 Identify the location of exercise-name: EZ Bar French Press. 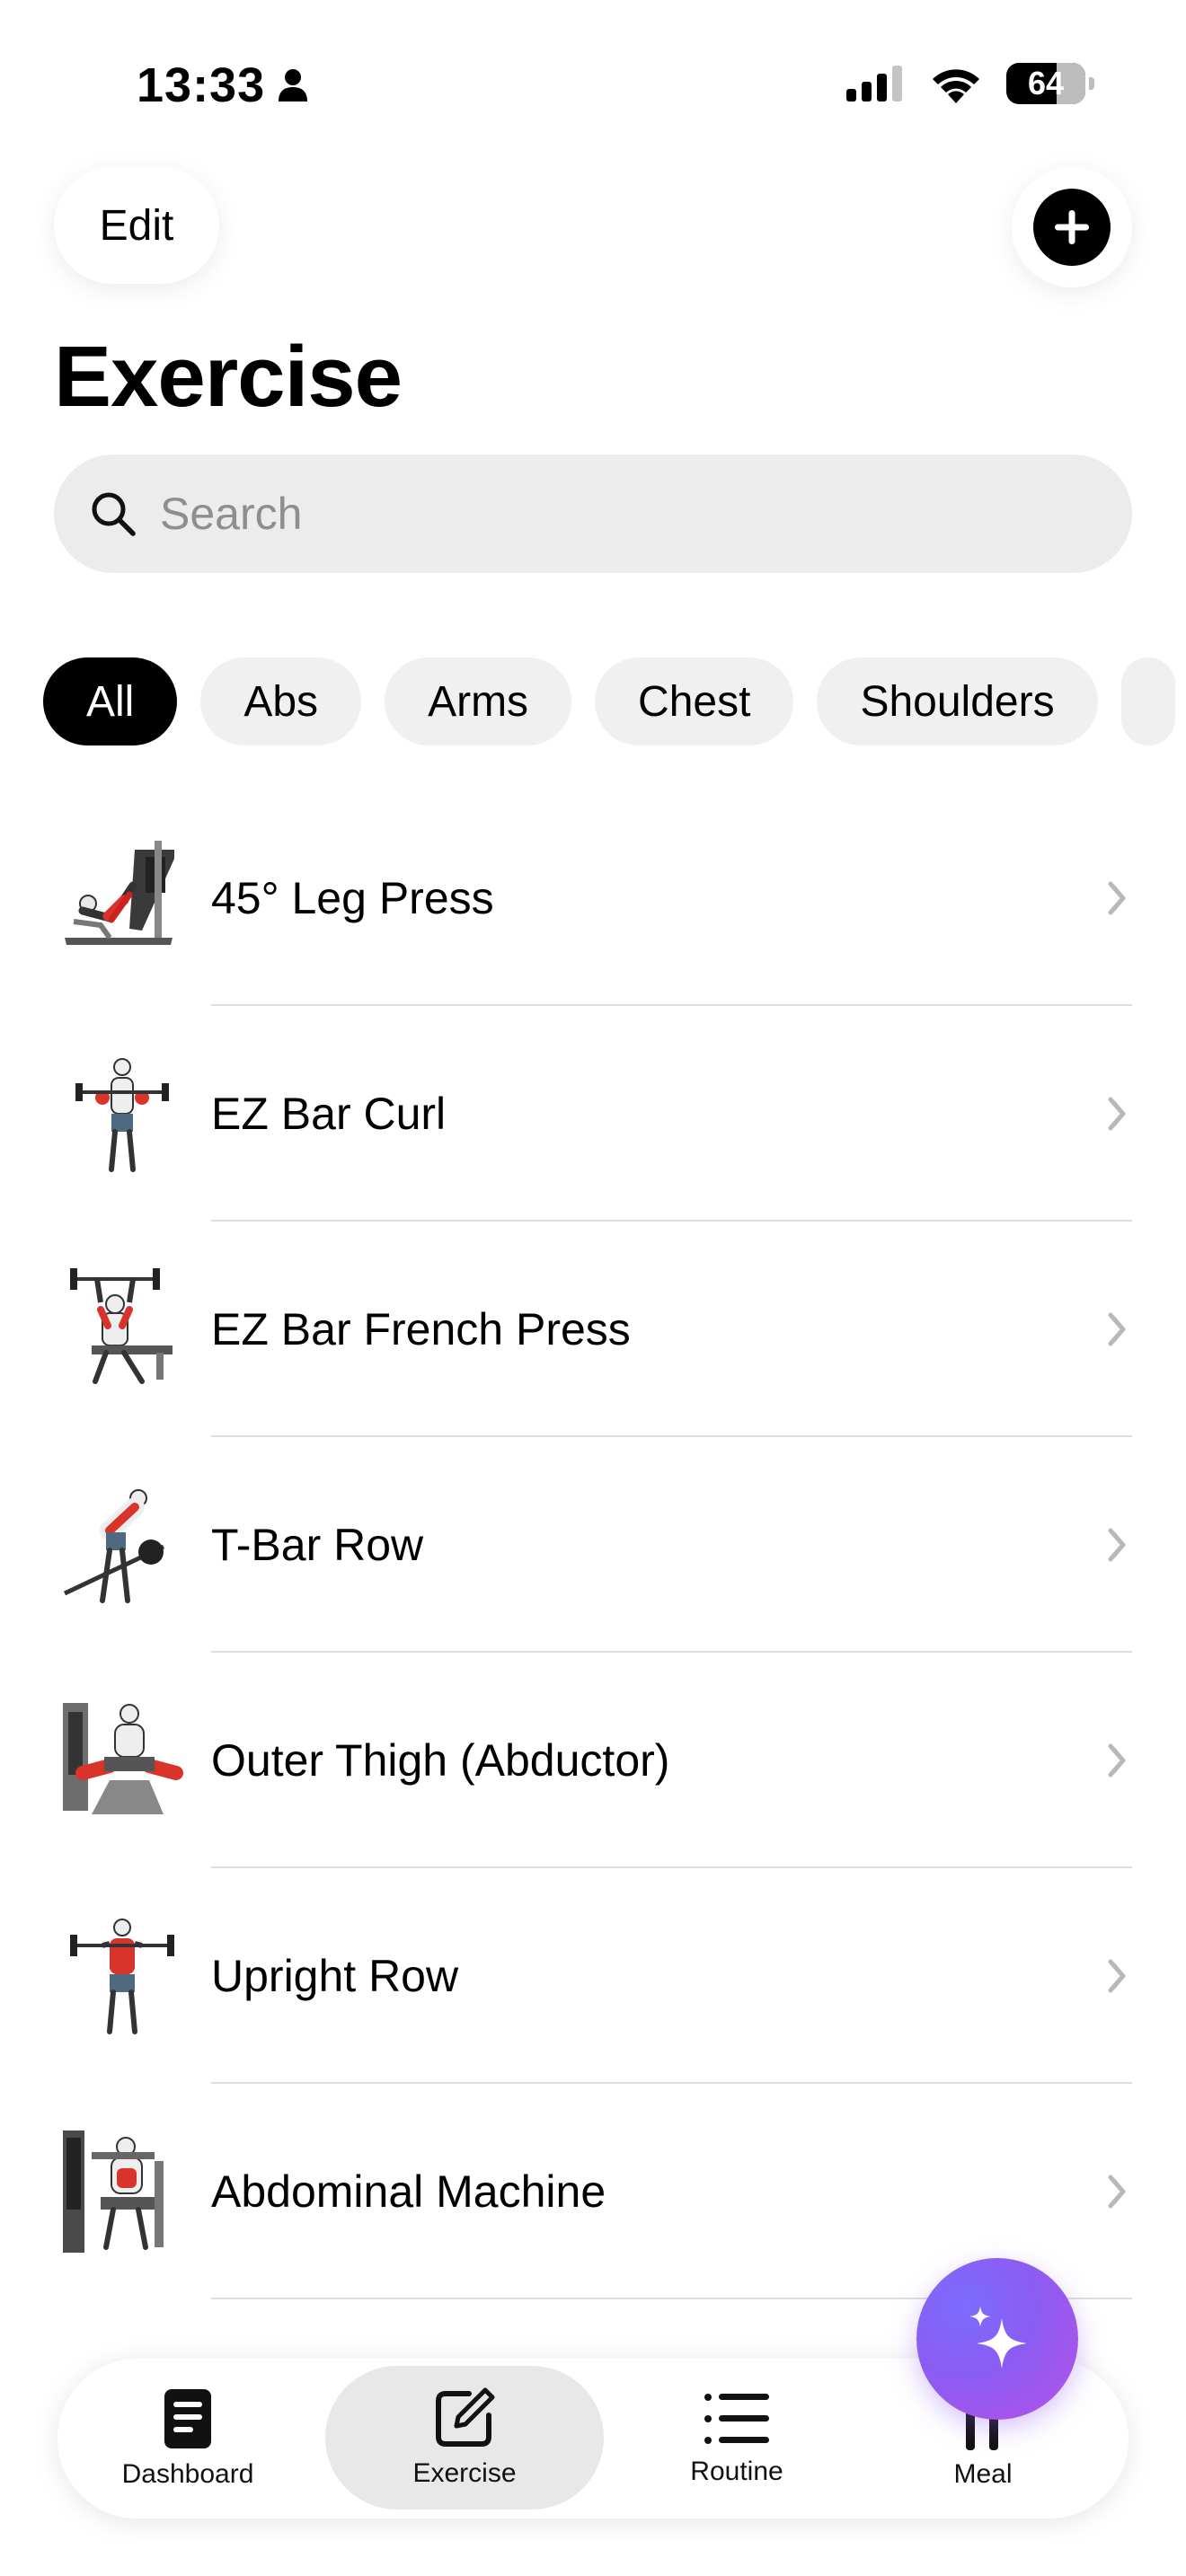
(421, 1329).